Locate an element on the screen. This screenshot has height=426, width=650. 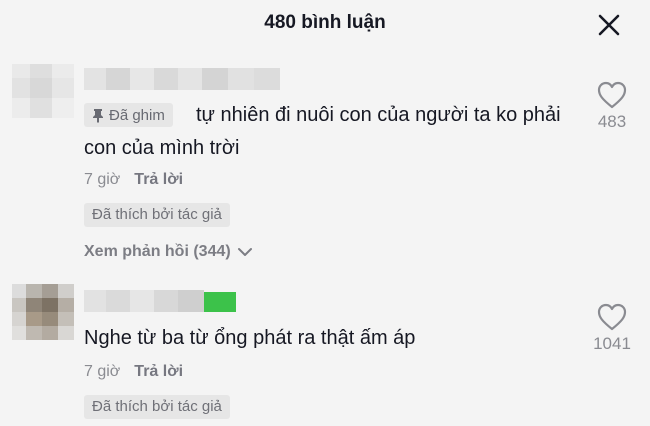
close-icon is located at coordinates (609, 25).